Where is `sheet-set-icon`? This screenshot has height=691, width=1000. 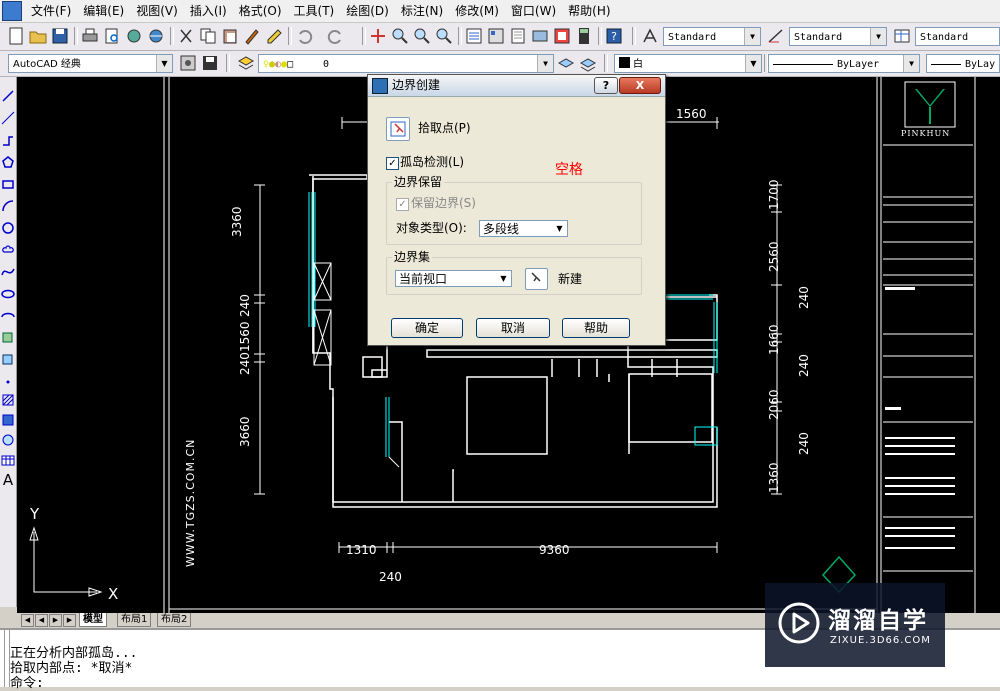 sheet-set-icon is located at coordinates (540, 36).